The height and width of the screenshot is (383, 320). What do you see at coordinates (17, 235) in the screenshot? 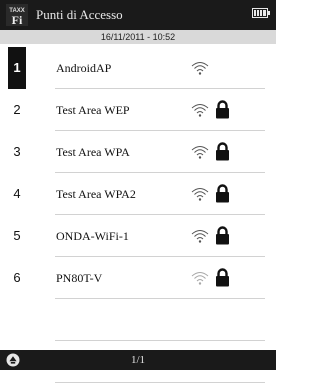
I see `network-index: 5` at bounding box center [17, 235].